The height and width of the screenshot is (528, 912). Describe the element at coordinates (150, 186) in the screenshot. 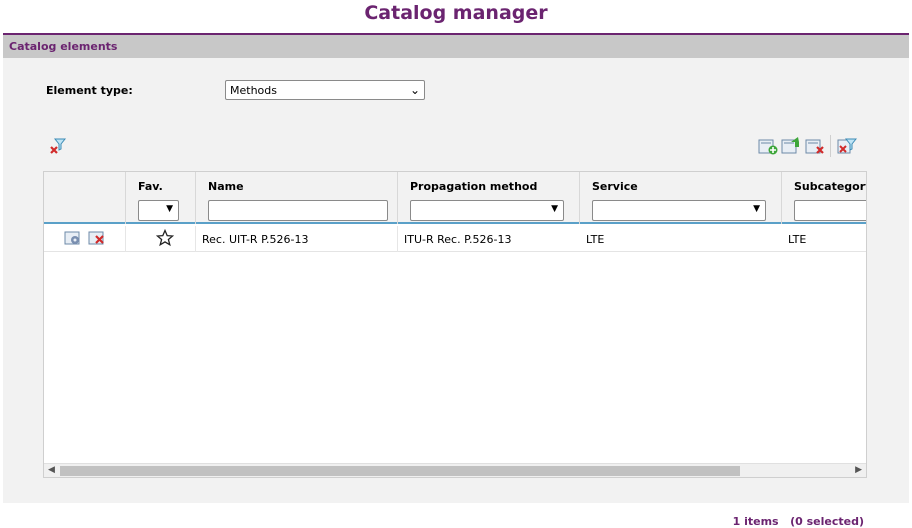

I see `col-fav-title: Fav.` at that location.